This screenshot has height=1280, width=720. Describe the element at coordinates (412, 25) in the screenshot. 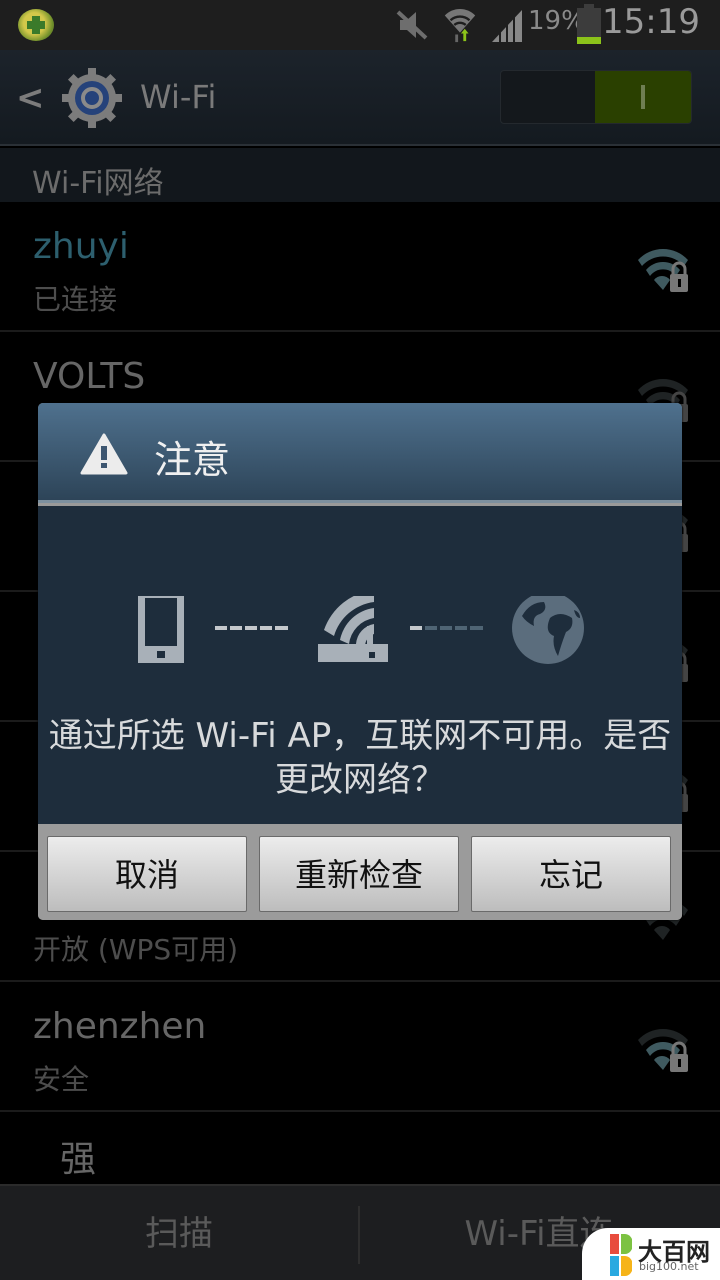

I see `mute-icon` at that location.